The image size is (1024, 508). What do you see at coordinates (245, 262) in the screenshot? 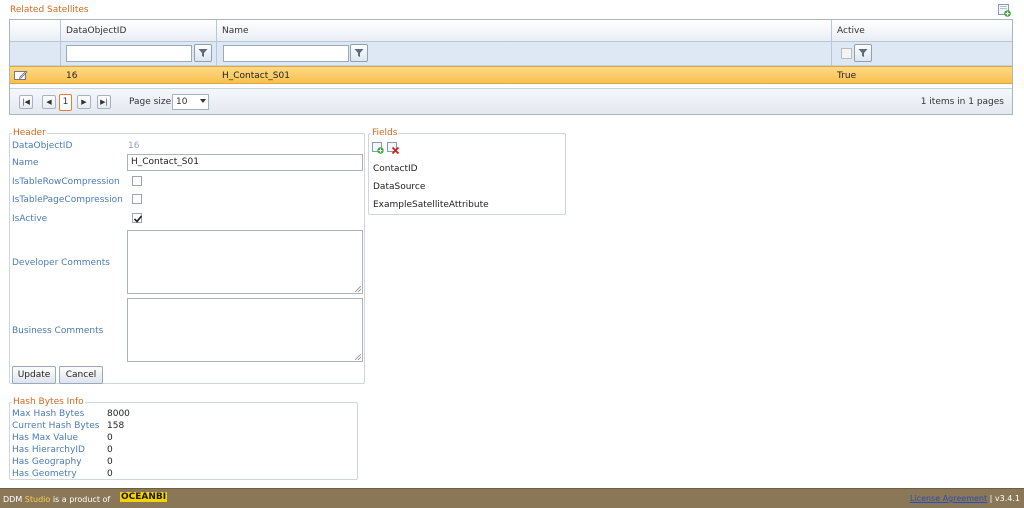
I see `developer-comments-textarea` at bounding box center [245, 262].